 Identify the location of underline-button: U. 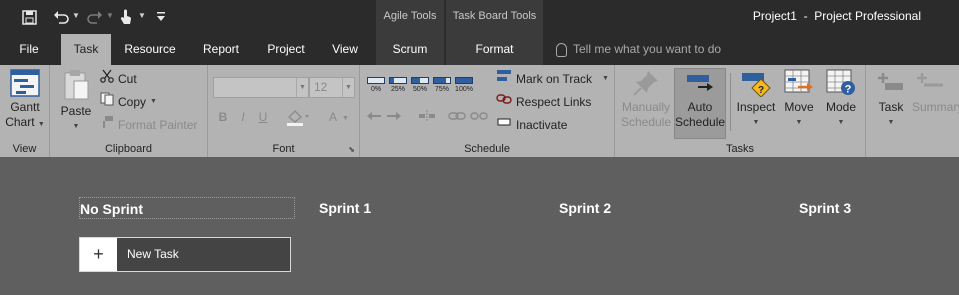
(263, 117).